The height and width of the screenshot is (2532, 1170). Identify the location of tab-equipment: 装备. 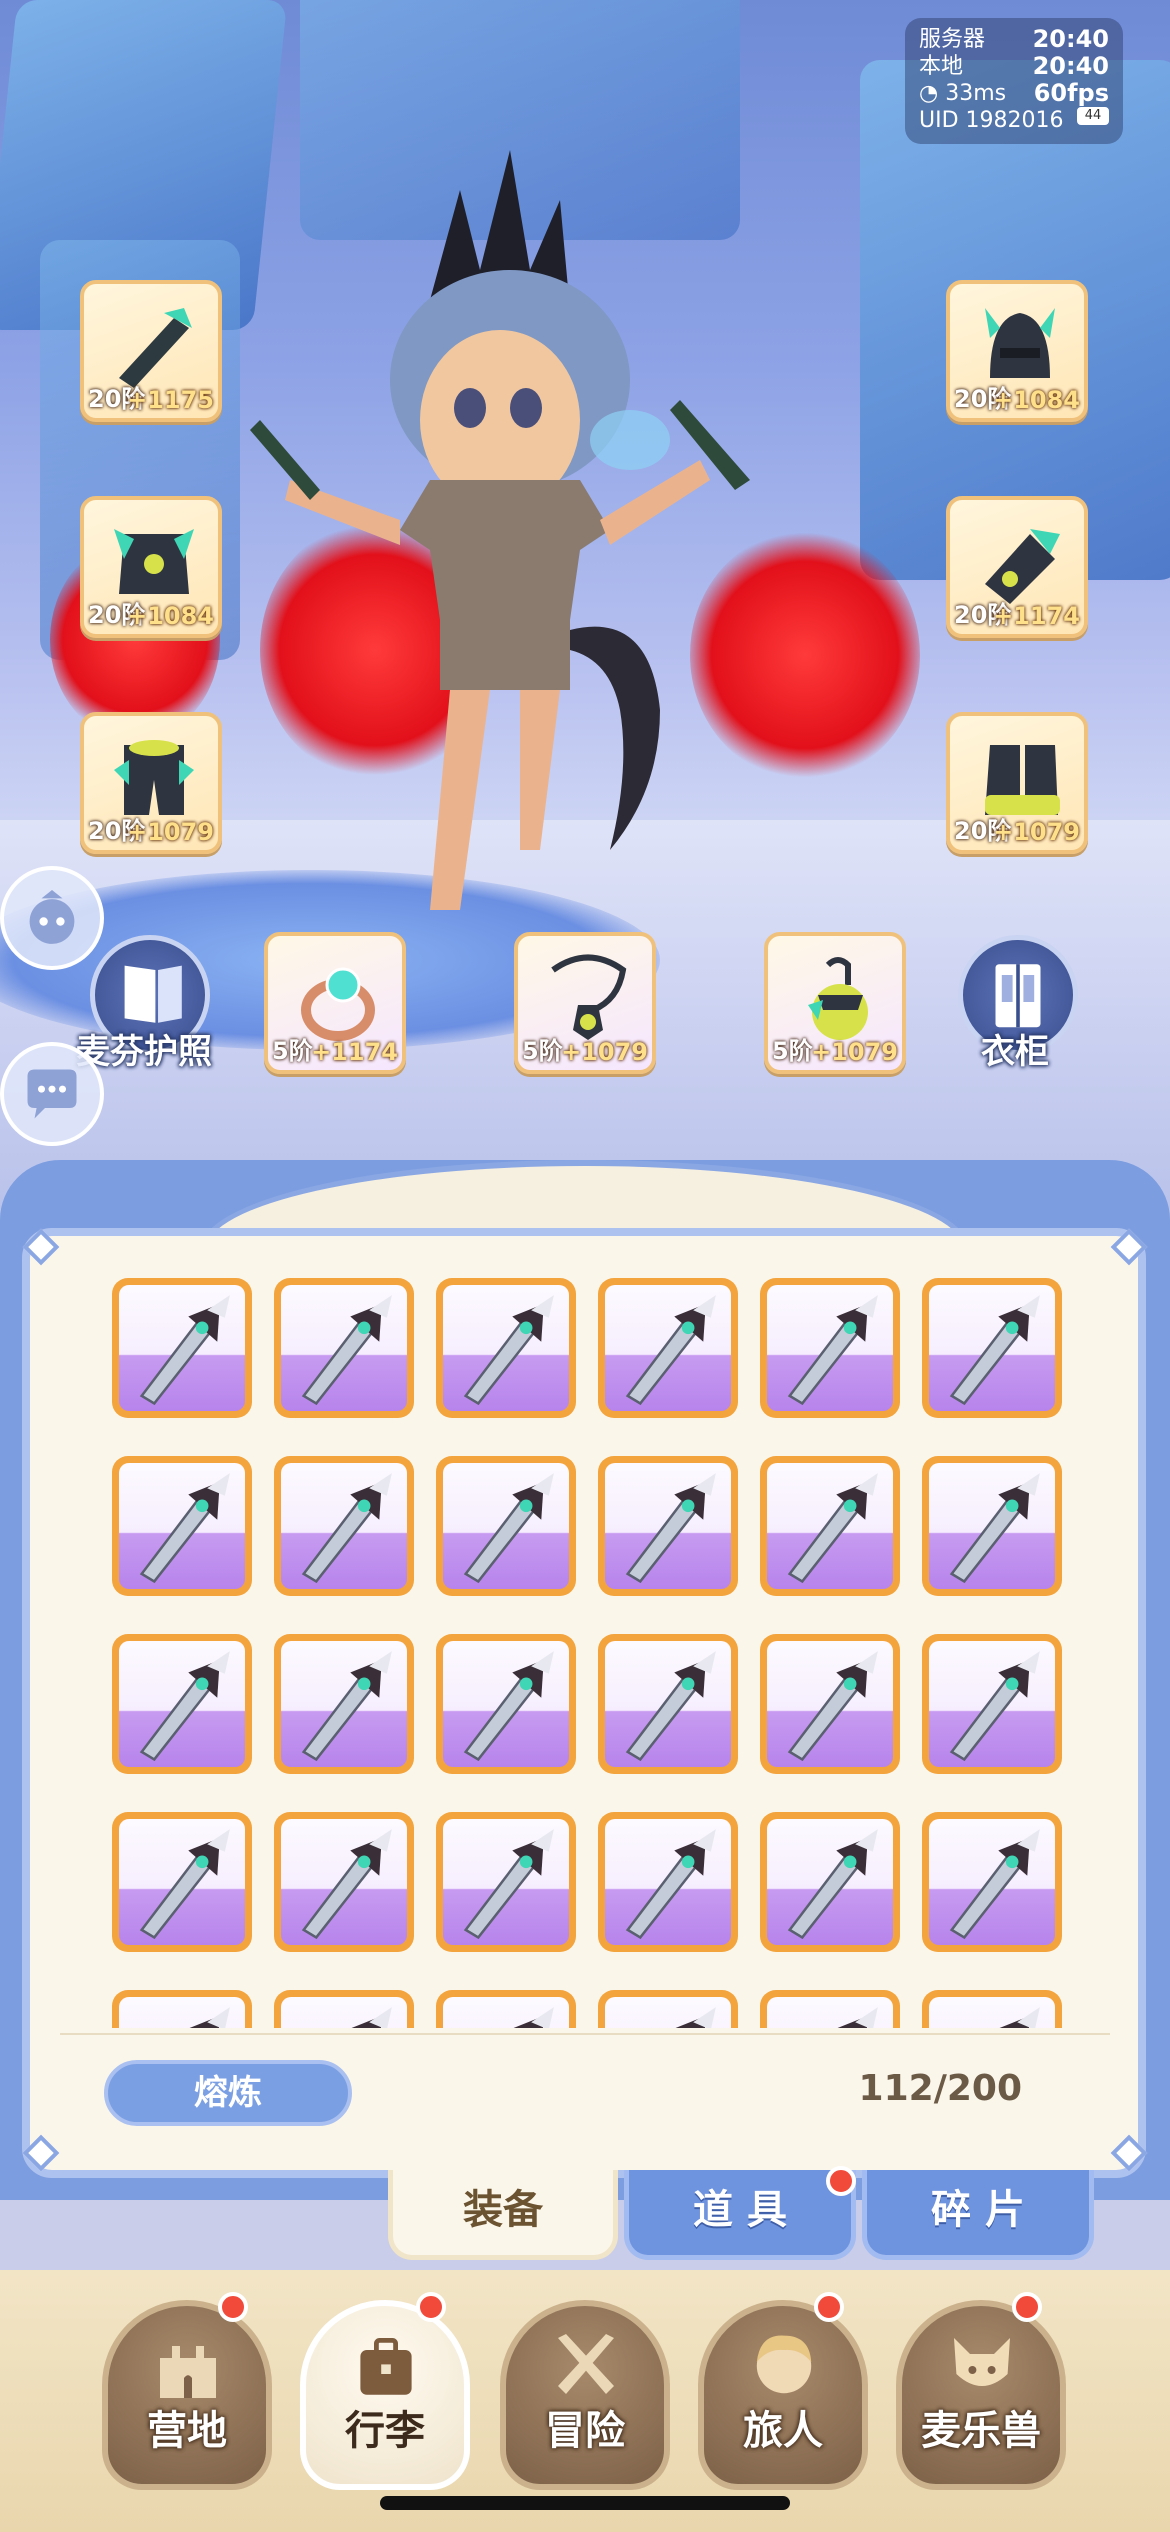
(503, 2215).